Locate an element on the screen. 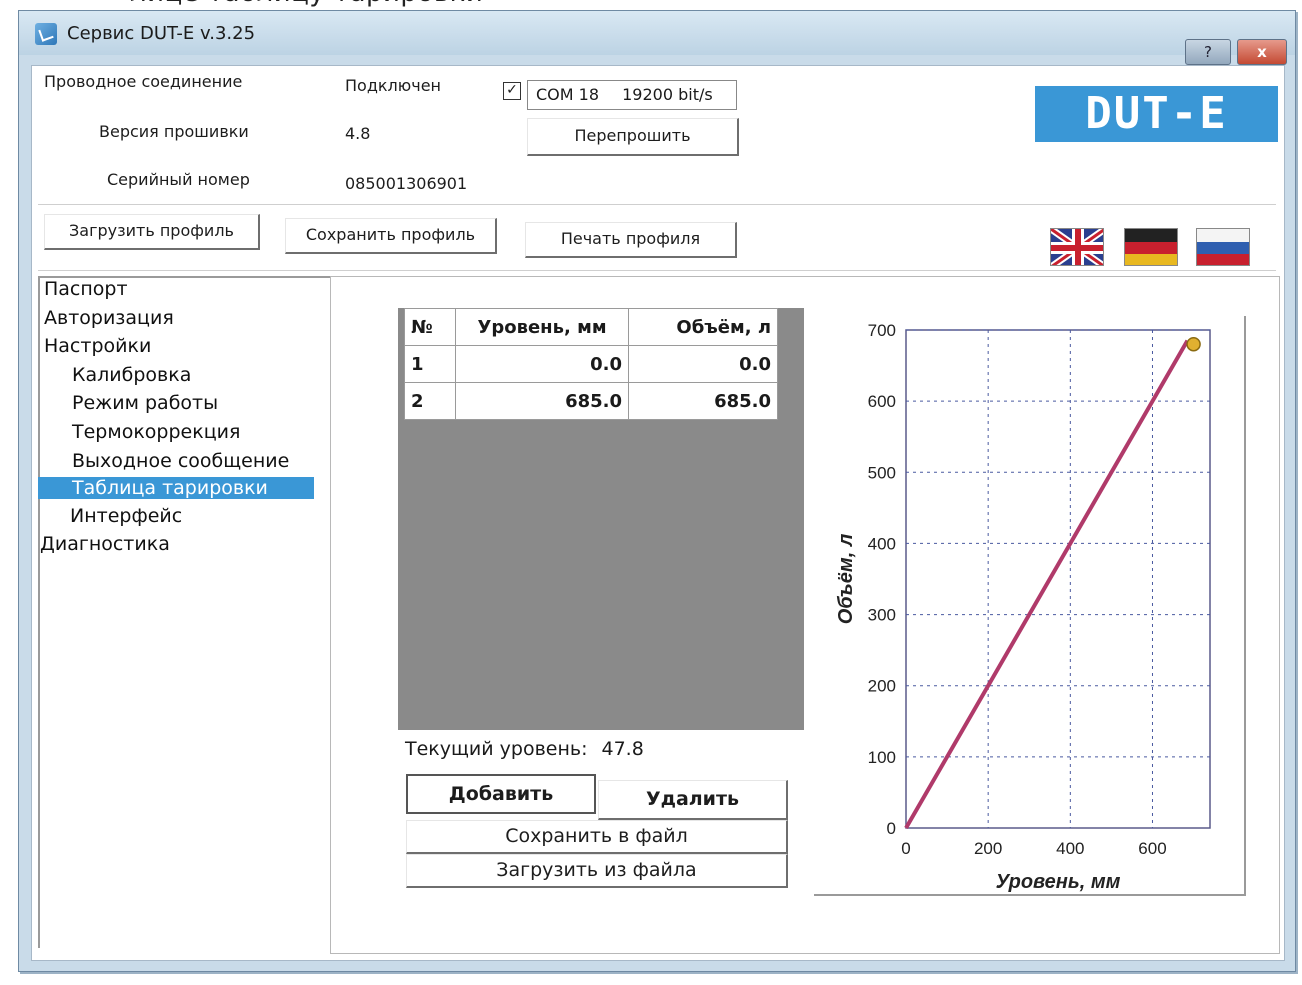 The image size is (1302, 985). tree-item-thermocorrection: Термокоррекция is located at coordinates (156, 432).